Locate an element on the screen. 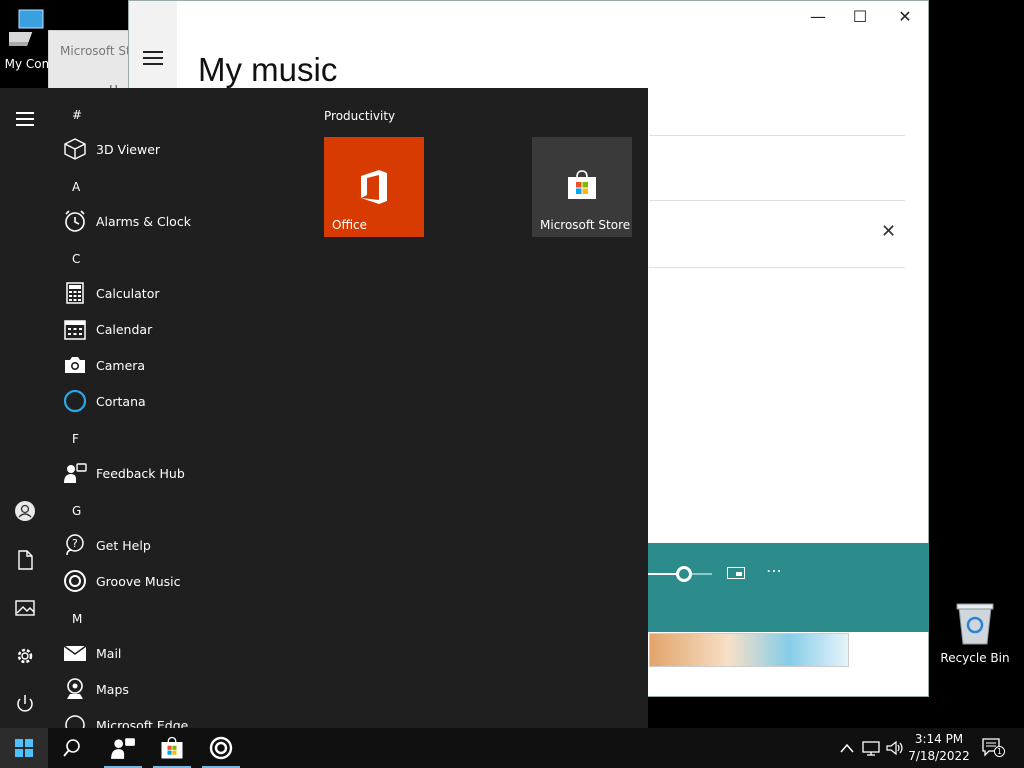 The width and height of the screenshot is (1024, 768). action-center-button: 1 is located at coordinates (993, 748).